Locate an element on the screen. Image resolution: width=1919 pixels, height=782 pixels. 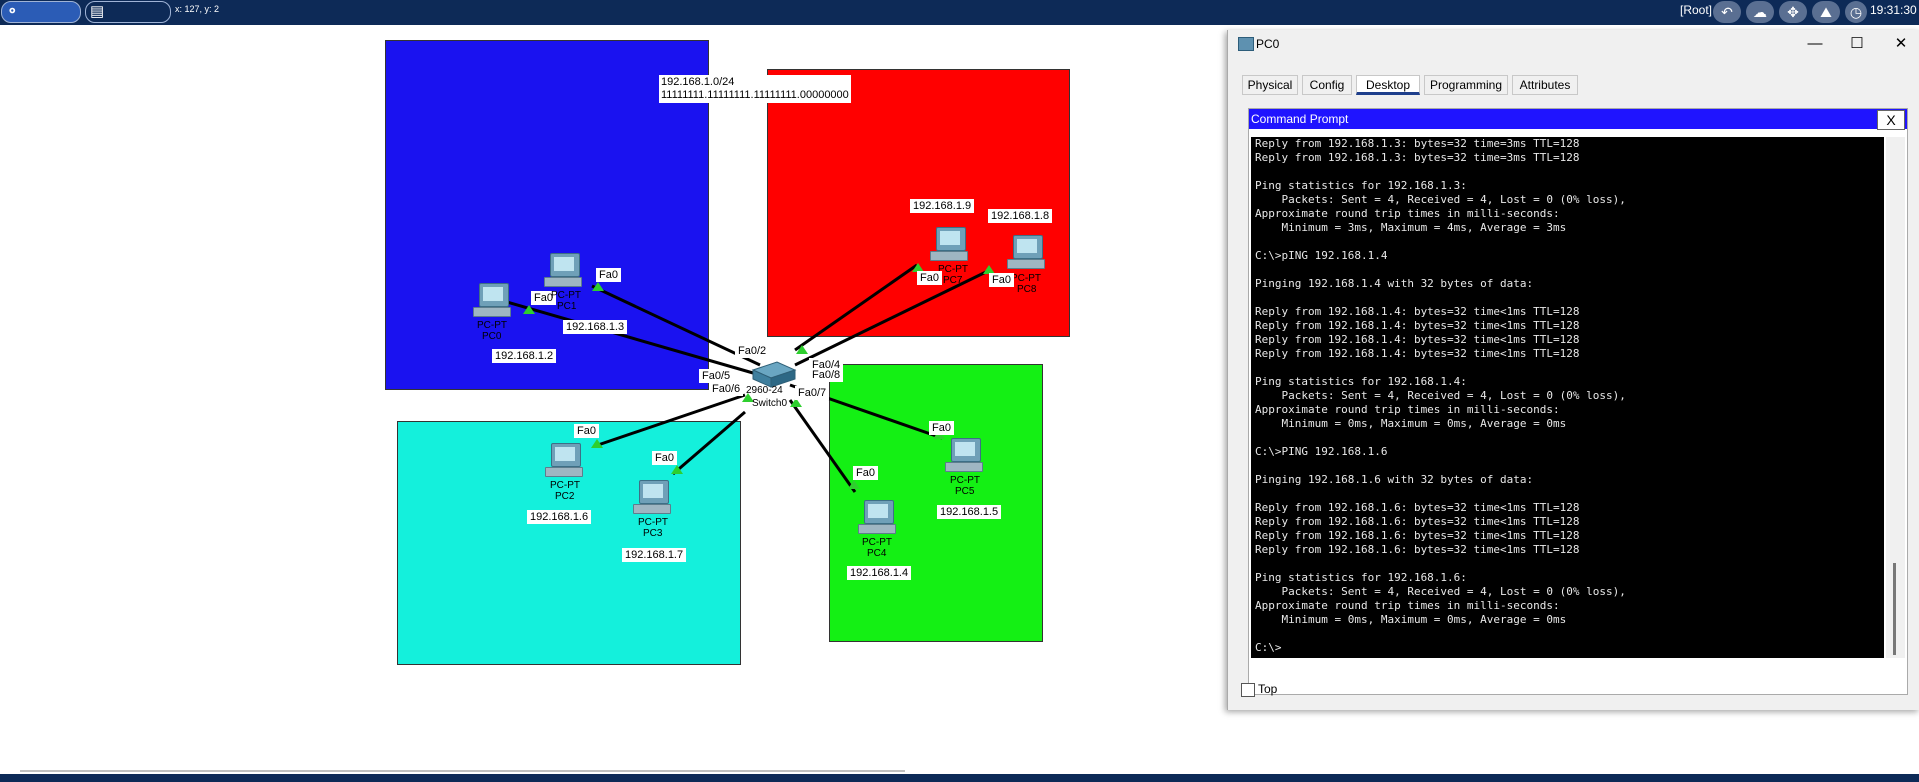
logical-view-button: ⚬ Logical is located at coordinates (41, 20).